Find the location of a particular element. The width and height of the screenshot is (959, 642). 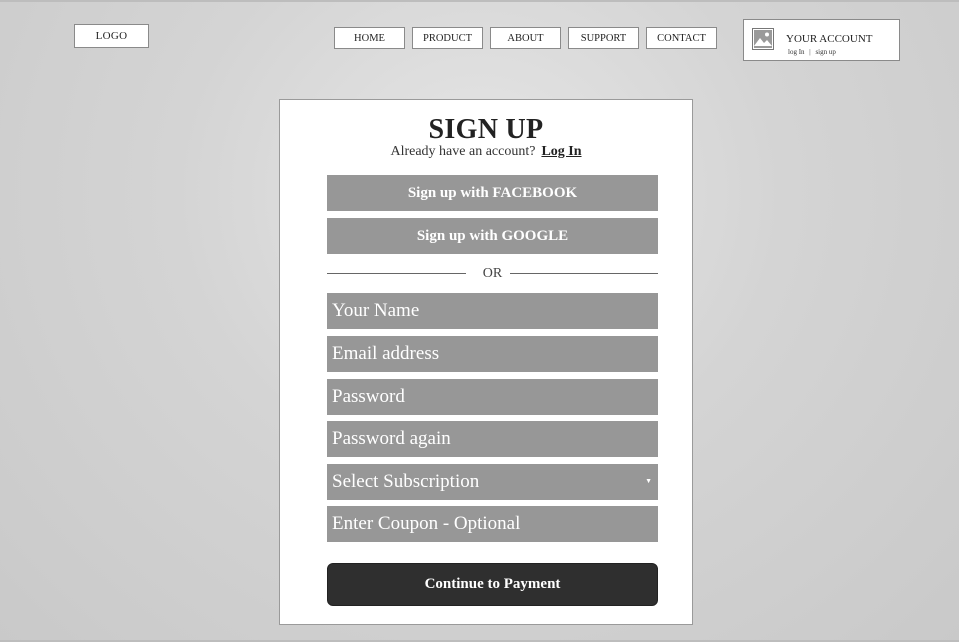

divider-line-right is located at coordinates (584, 273).